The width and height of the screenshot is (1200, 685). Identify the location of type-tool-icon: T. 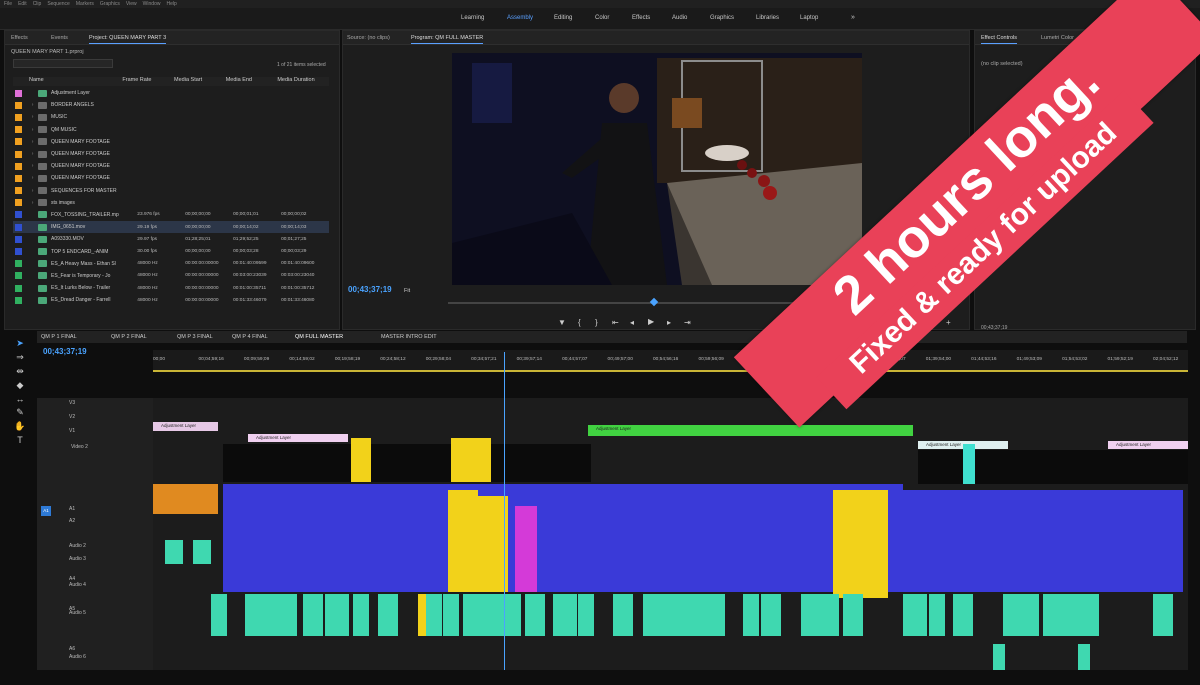
(20, 440).